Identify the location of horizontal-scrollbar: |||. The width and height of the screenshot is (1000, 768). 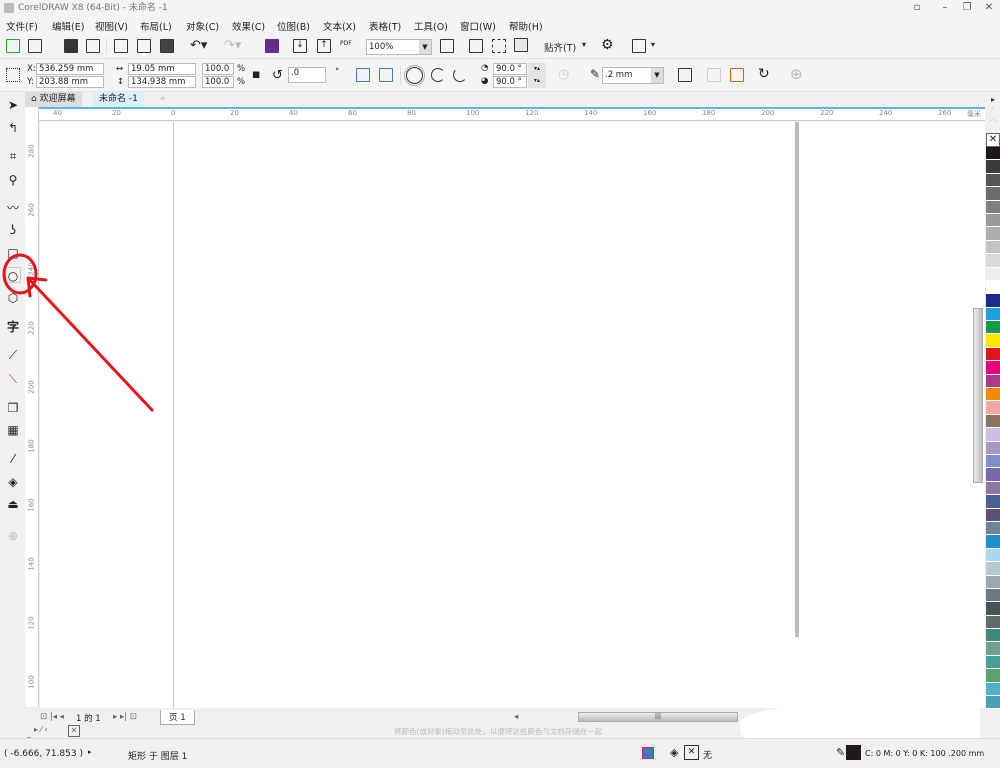
(658, 717).